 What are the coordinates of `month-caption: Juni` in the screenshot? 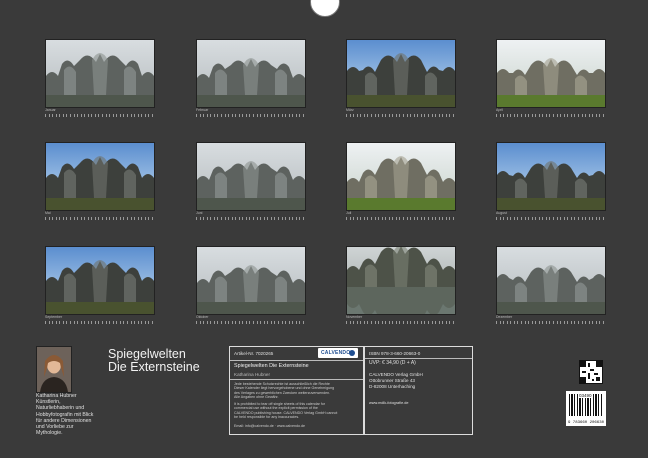 It's located at (199, 213).